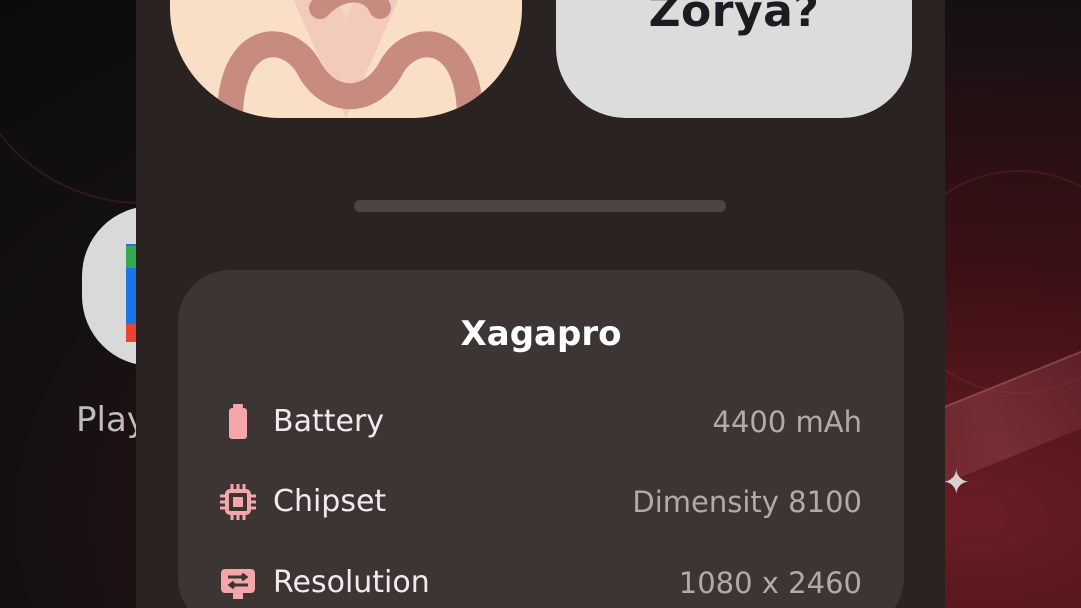 Image resolution: width=1081 pixels, height=608 pixels. What do you see at coordinates (747, 502) in the screenshot?
I see `info-value: Dimensity 8100` at bounding box center [747, 502].